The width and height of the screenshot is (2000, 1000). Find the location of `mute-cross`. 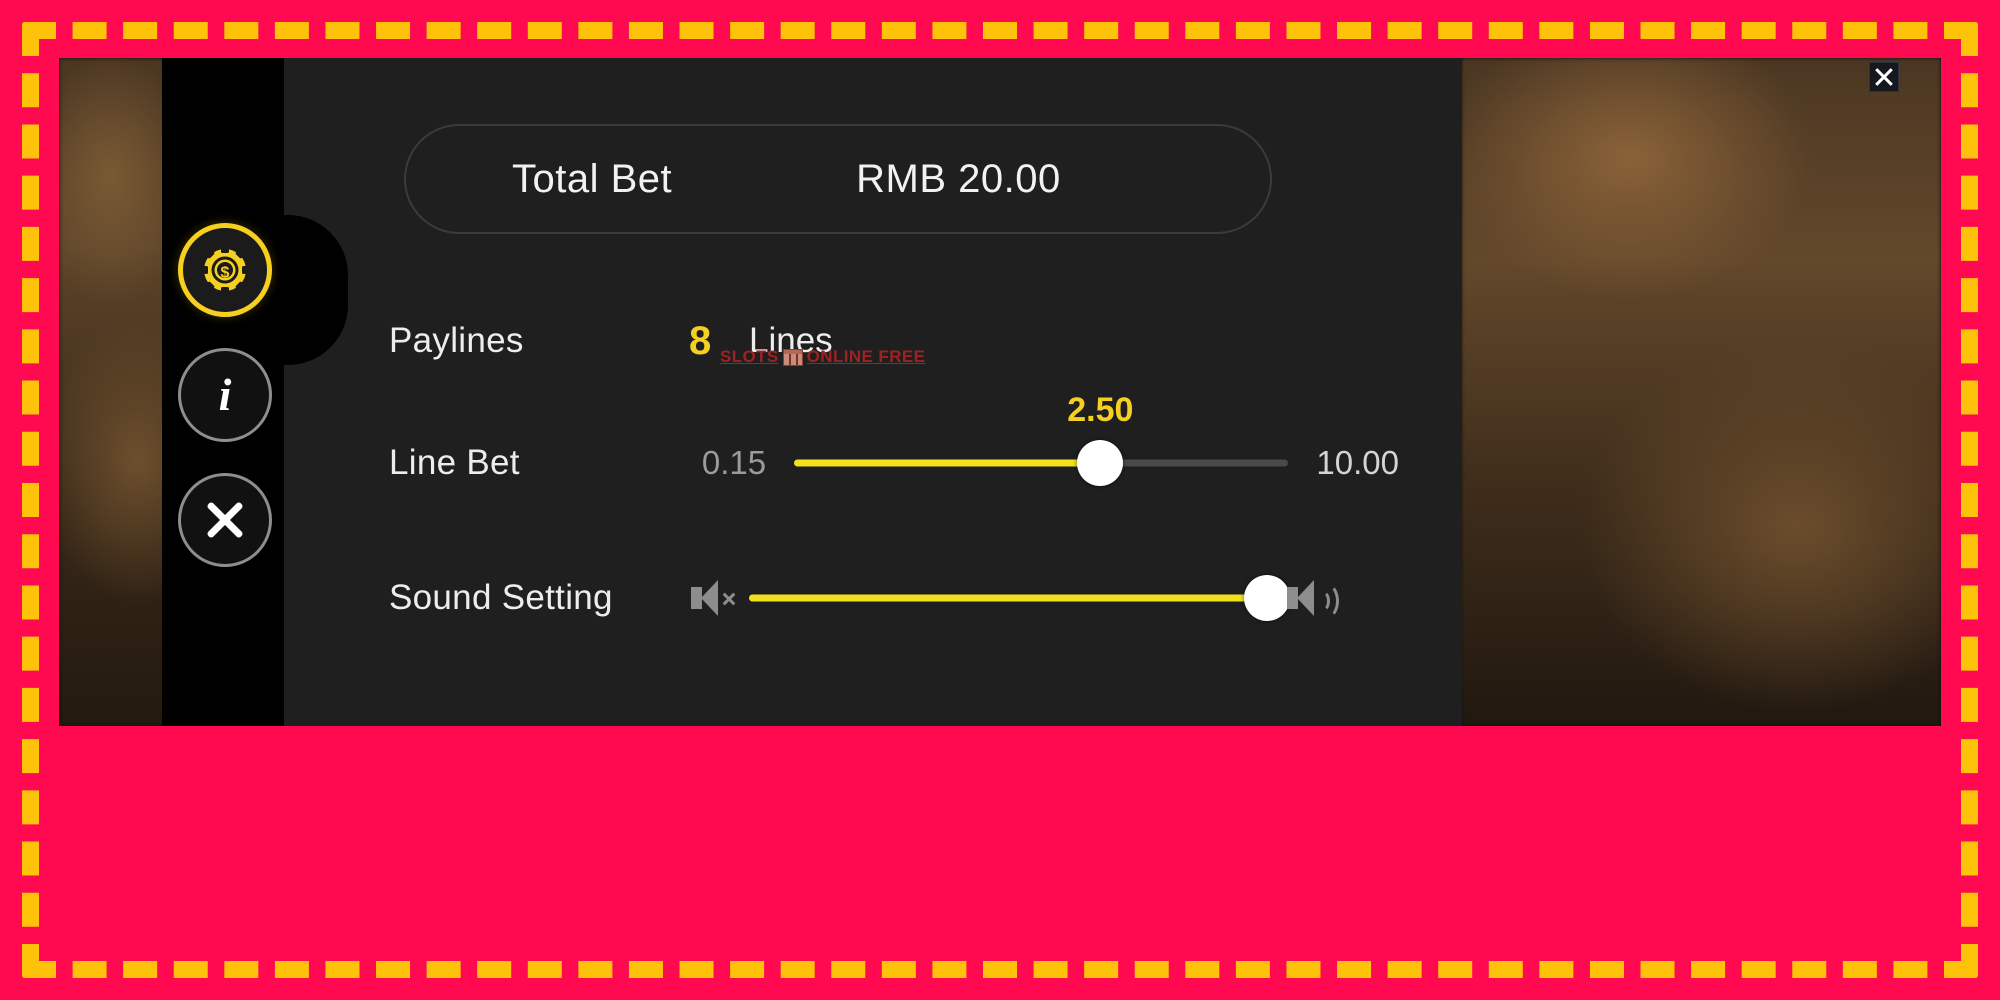

mute-cross is located at coordinates (728, 598).